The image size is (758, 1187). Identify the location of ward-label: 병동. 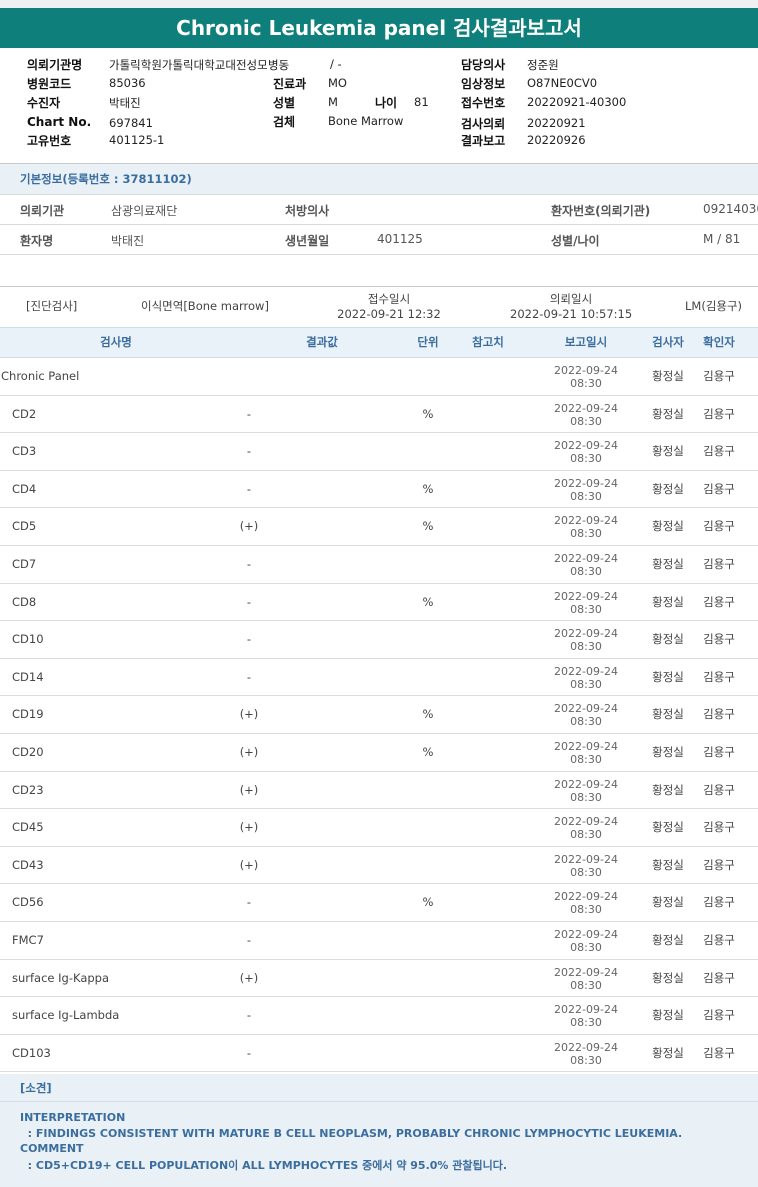
(279, 65).